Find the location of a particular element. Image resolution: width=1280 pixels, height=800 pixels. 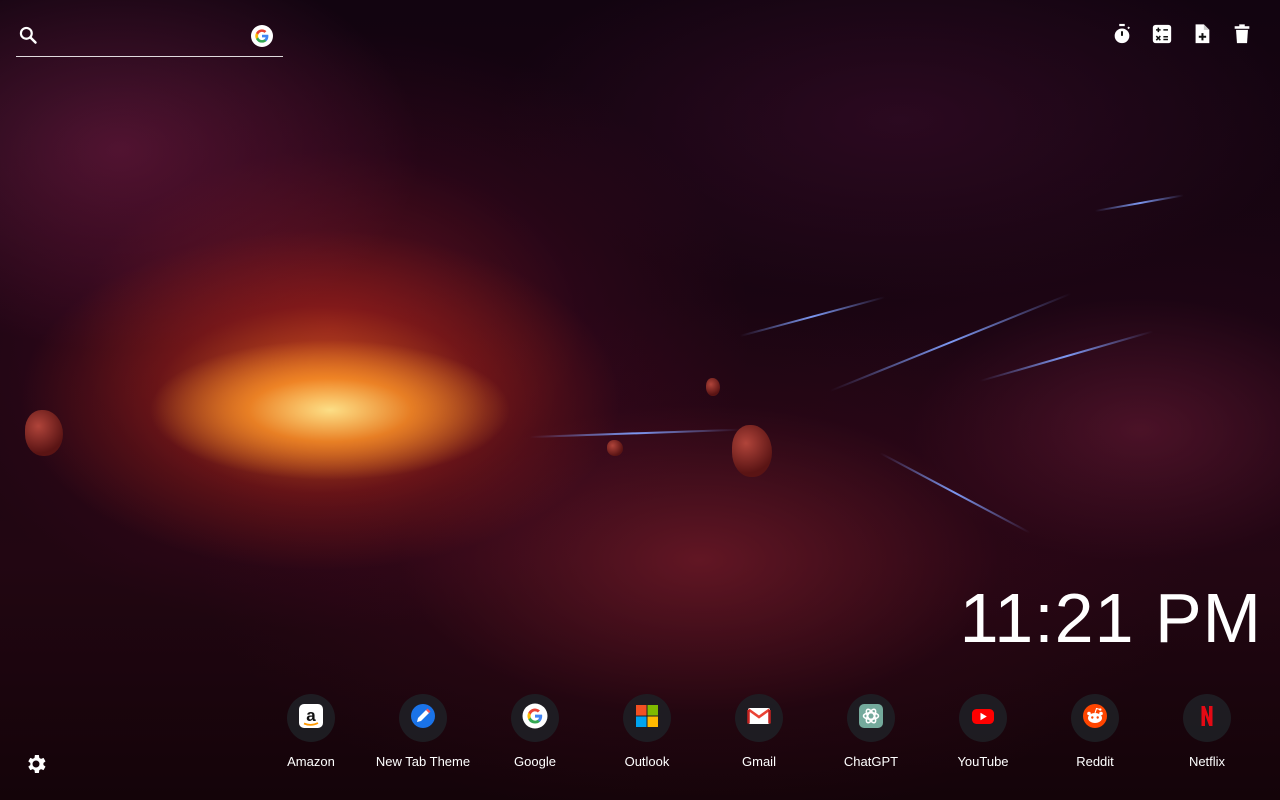

shortcut-gmail: Gmail is located at coordinates (759, 731).